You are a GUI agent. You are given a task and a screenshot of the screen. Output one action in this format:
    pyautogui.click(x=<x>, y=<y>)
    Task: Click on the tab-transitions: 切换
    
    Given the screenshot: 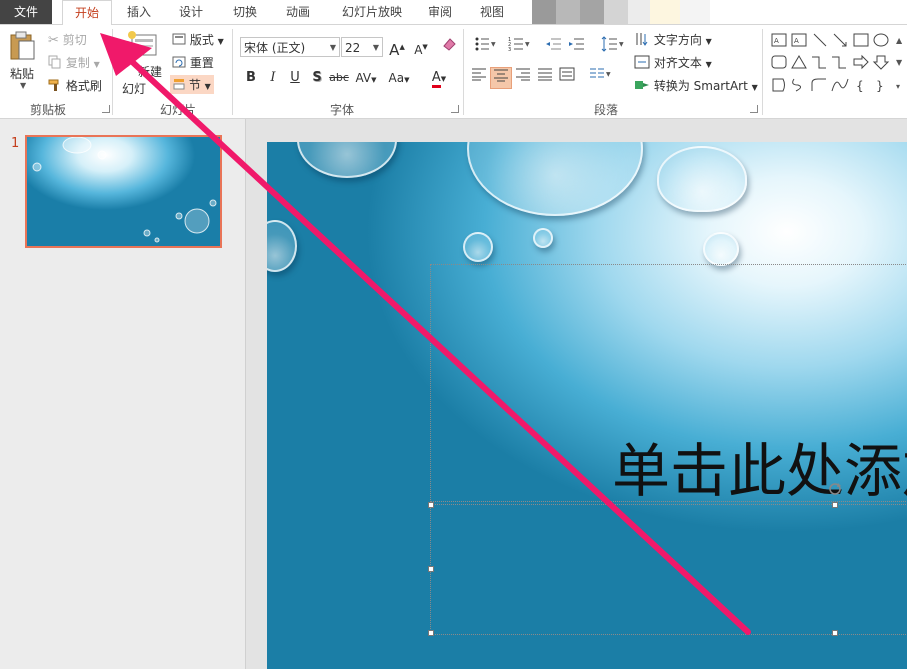 What is the action you would take?
    pyautogui.click(x=245, y=12)
    